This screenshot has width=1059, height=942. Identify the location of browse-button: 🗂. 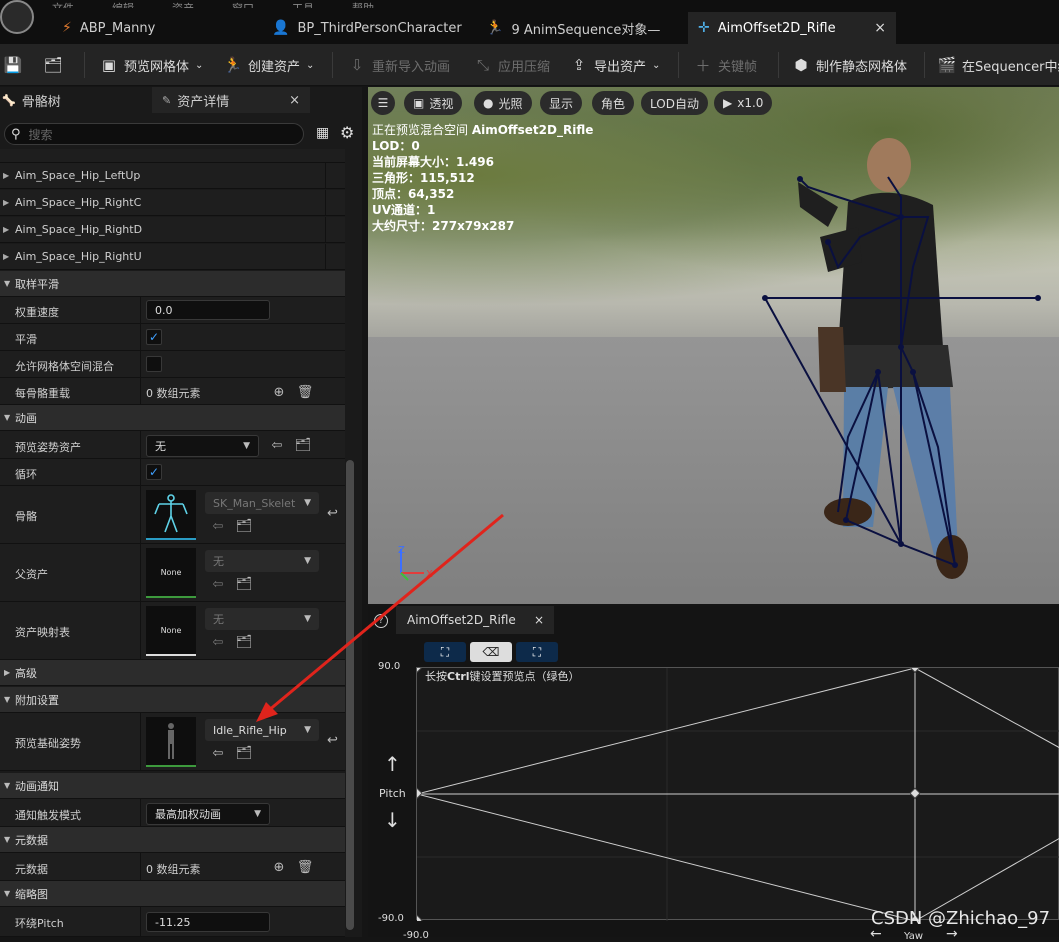
(52, 65).